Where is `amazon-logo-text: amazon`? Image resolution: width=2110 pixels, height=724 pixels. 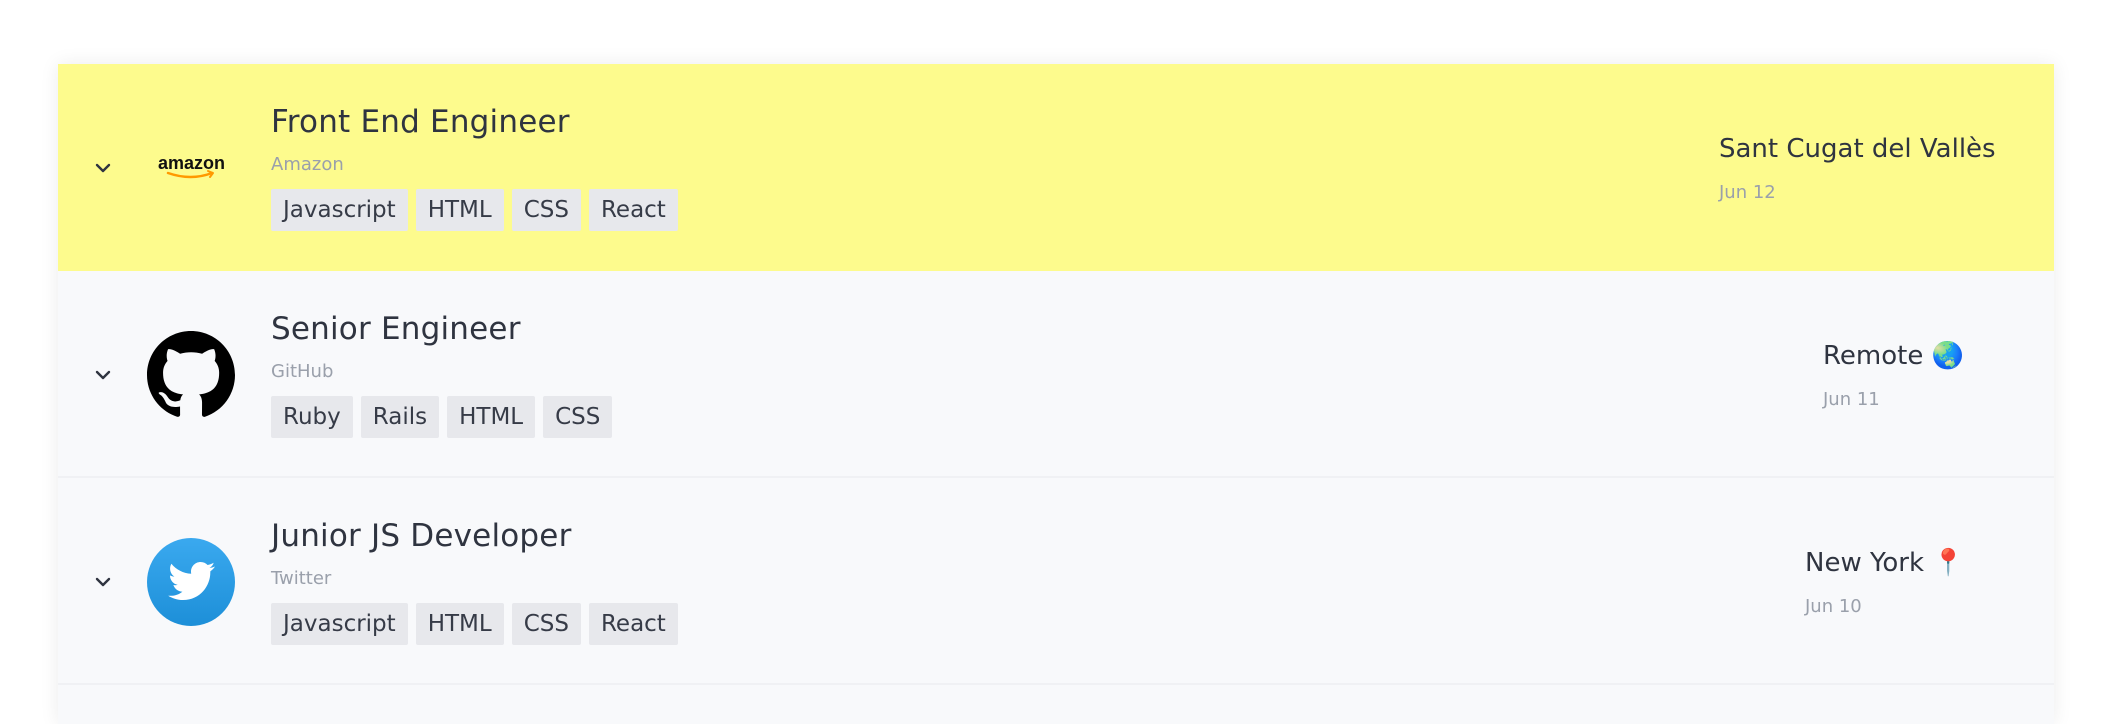 amazon-logo-text: amazon is located at coordinates (191, 163).